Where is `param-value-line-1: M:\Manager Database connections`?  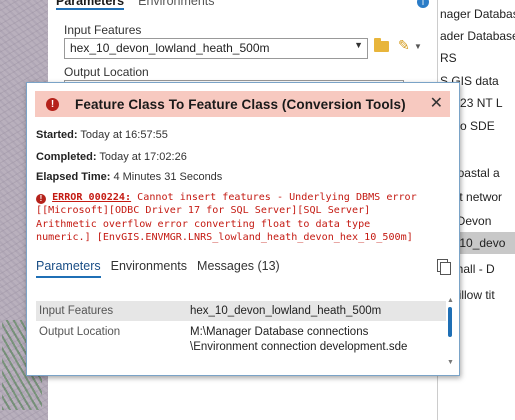 param-value-line-1: M:\Manager Database connections is located at coordinates (279, 332).